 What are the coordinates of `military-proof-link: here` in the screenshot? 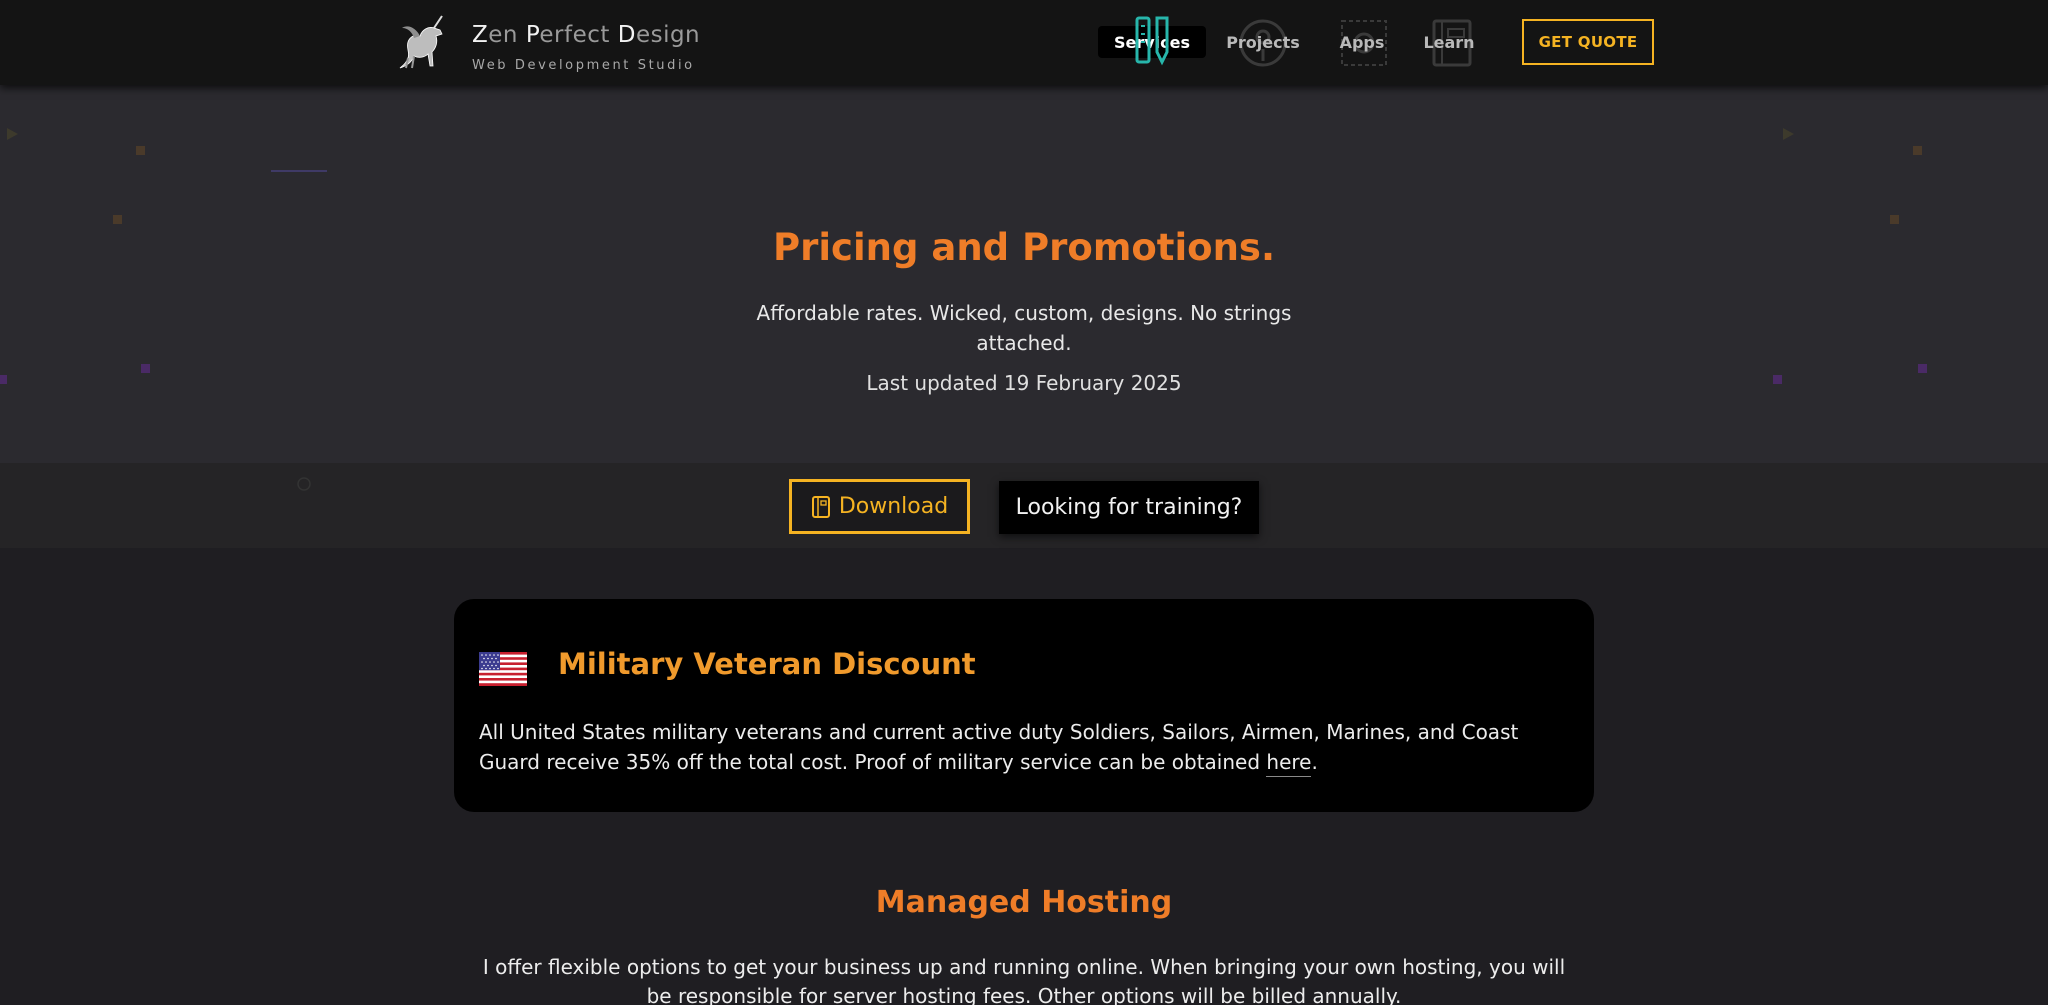 It's located at (1289, 763).